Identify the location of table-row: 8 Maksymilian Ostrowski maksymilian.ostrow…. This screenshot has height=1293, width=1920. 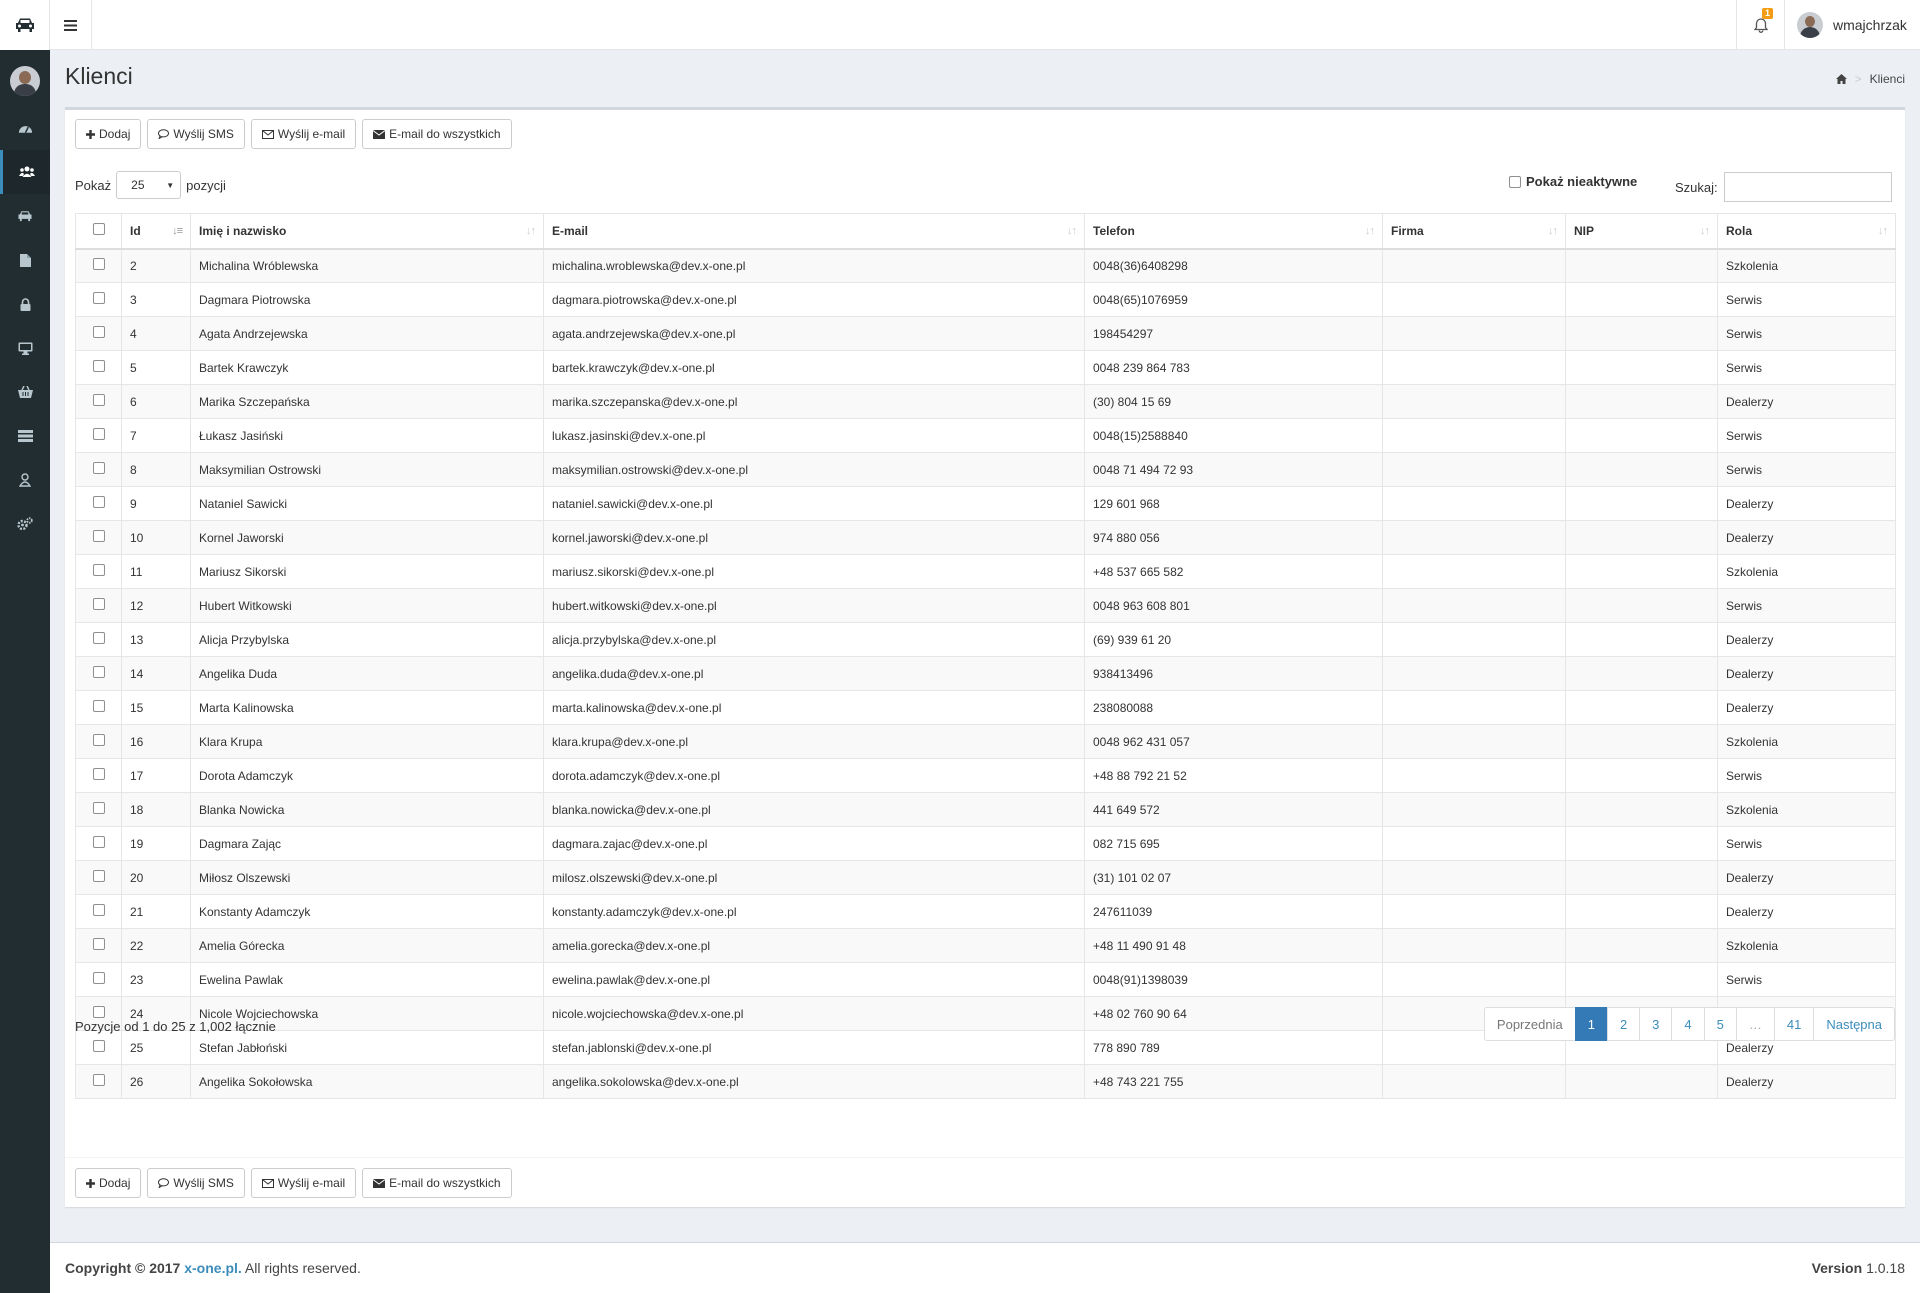
(985, 469).